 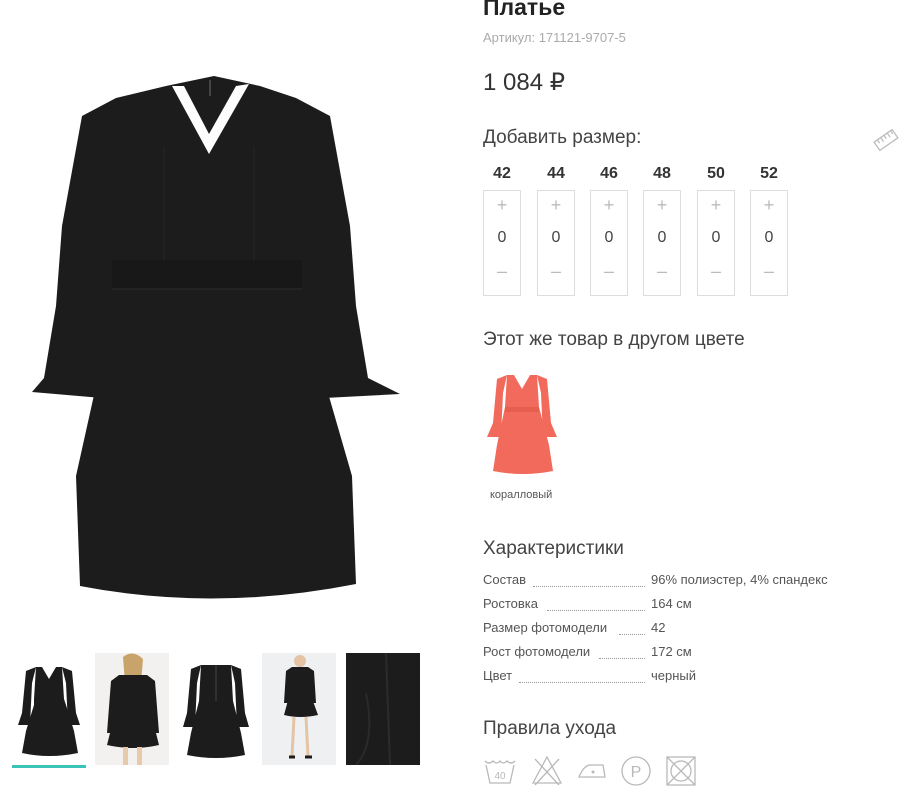 I want to click on no-tumble-dry-icon, so click(x=681, y=770).